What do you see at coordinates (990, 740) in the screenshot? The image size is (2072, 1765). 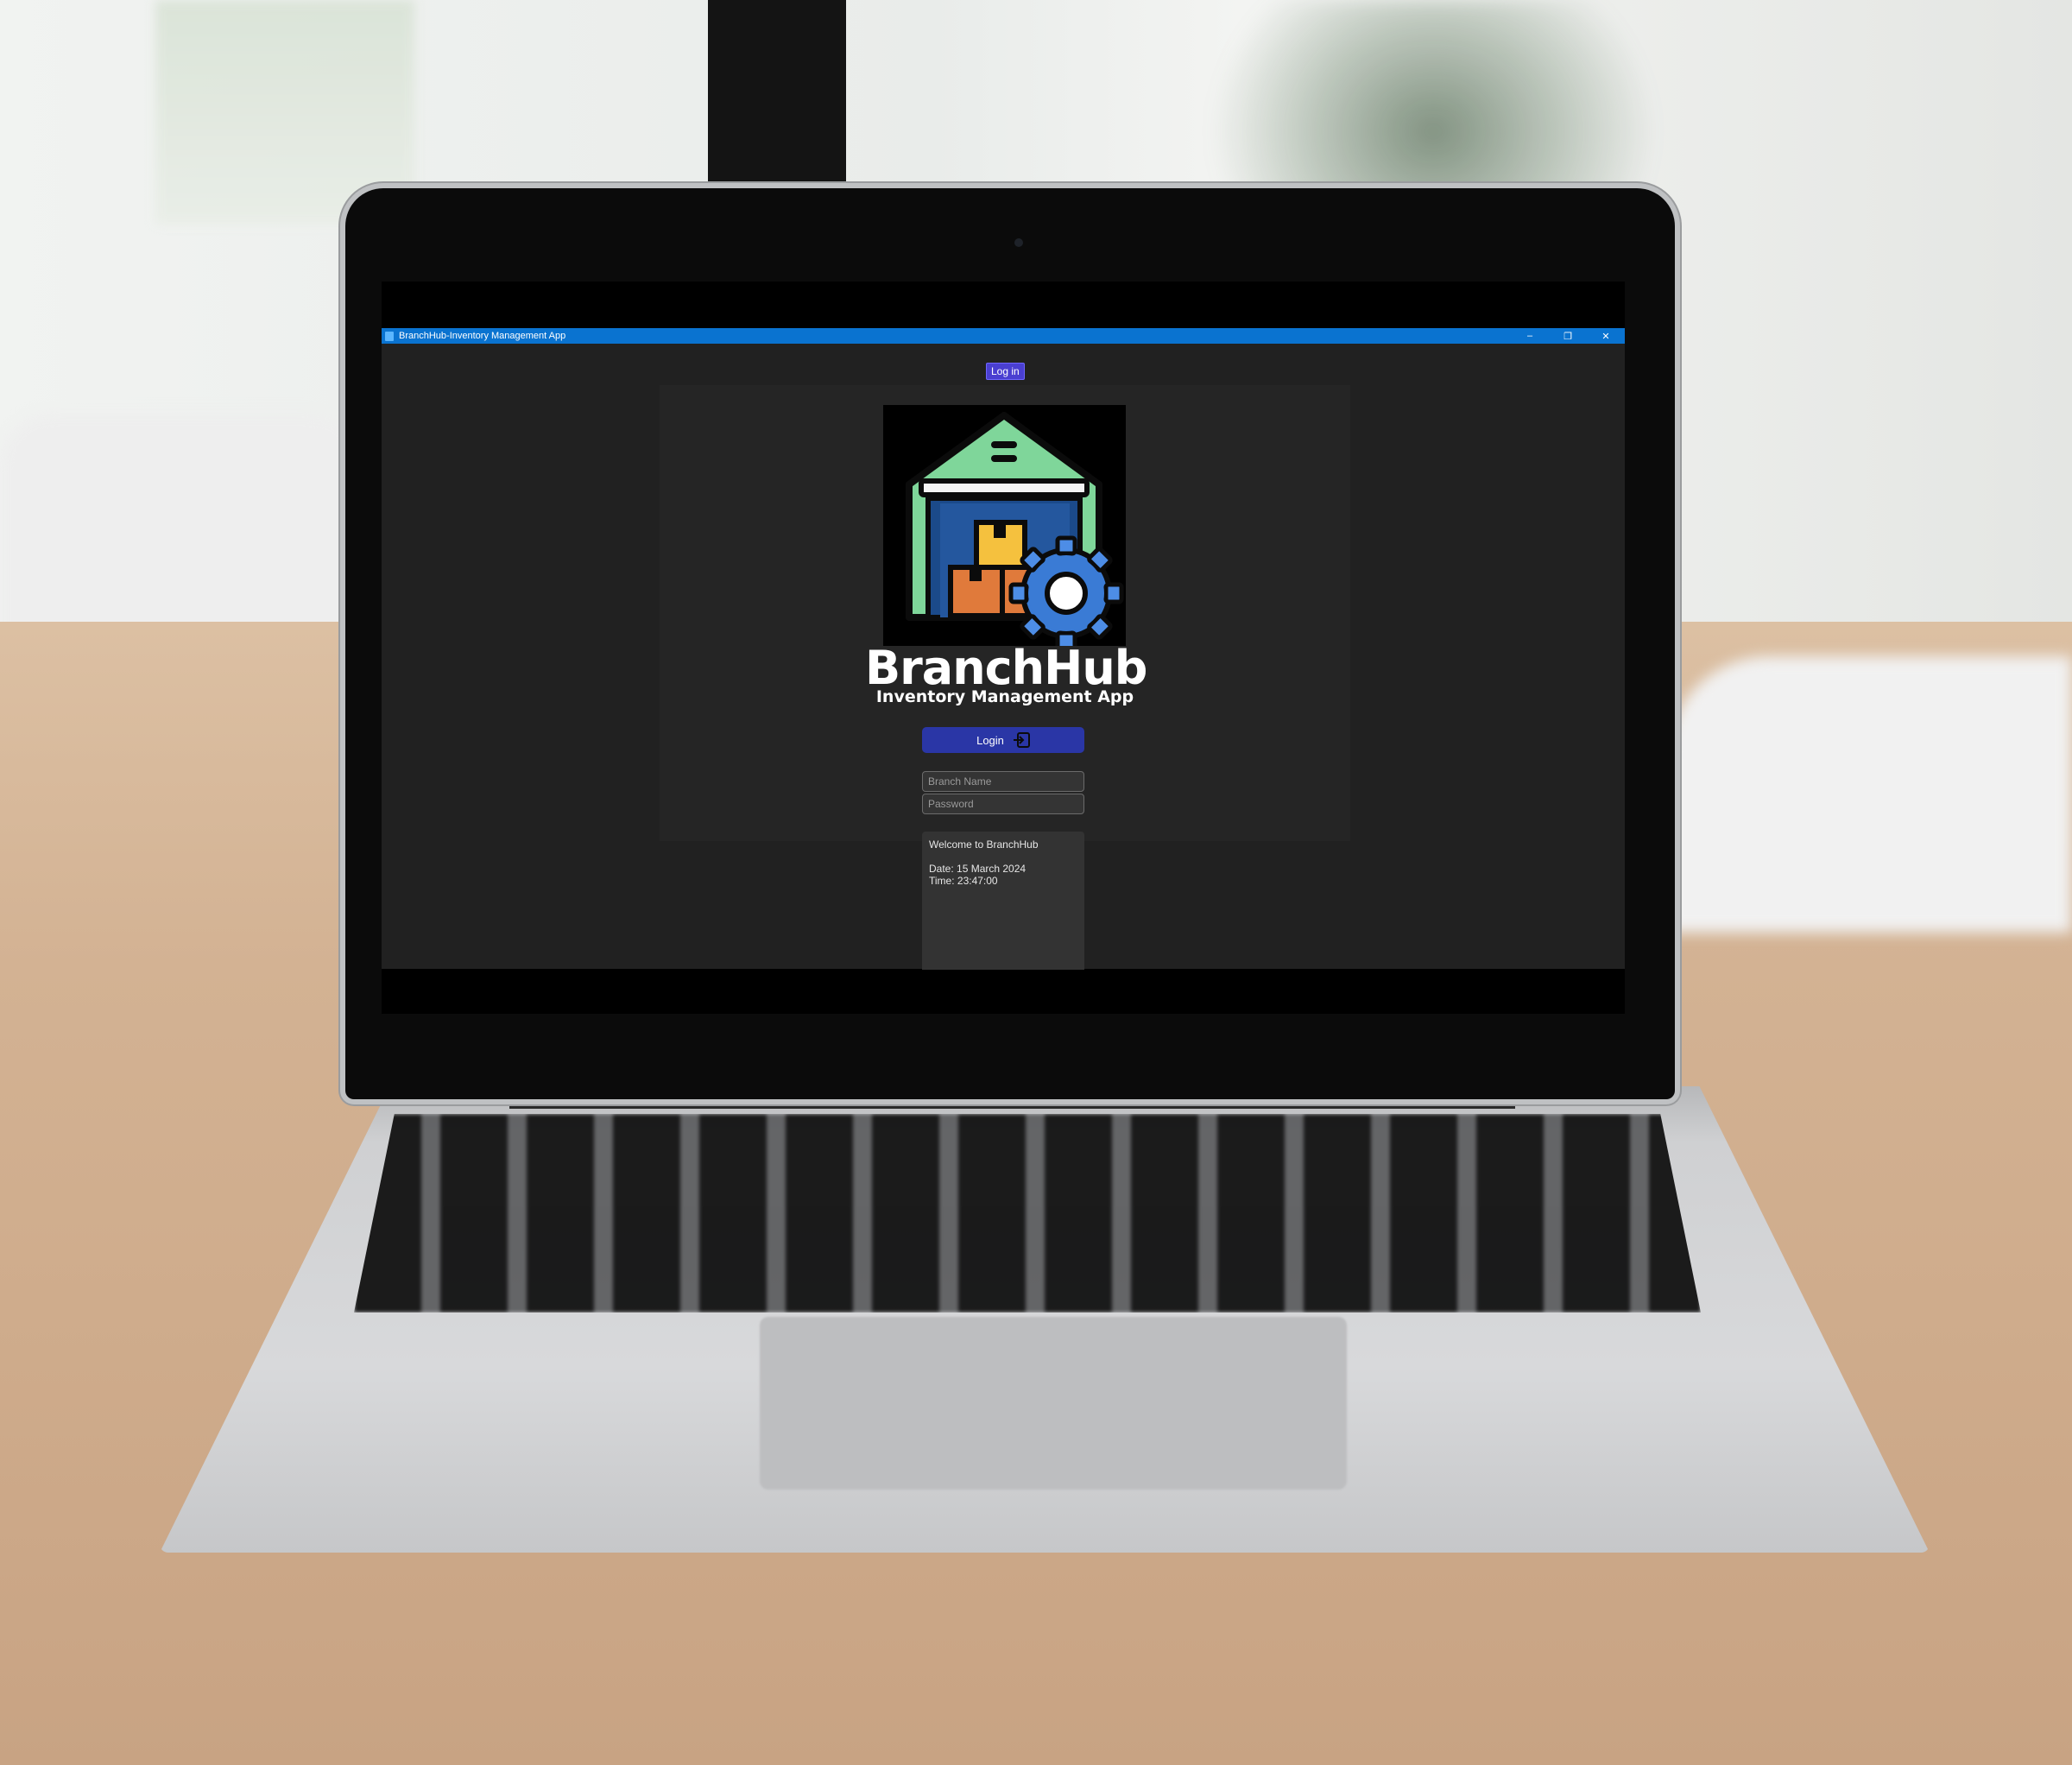 I see `login-button-label: Login` at bounding box center [990, 740].